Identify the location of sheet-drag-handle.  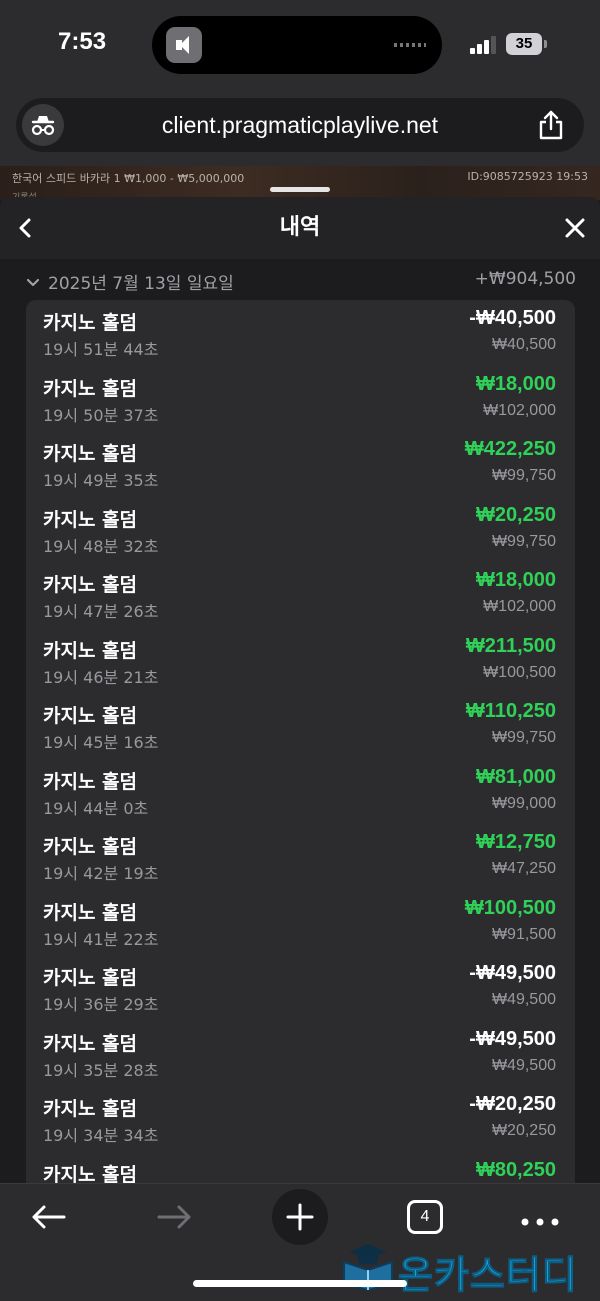
(300, 189).